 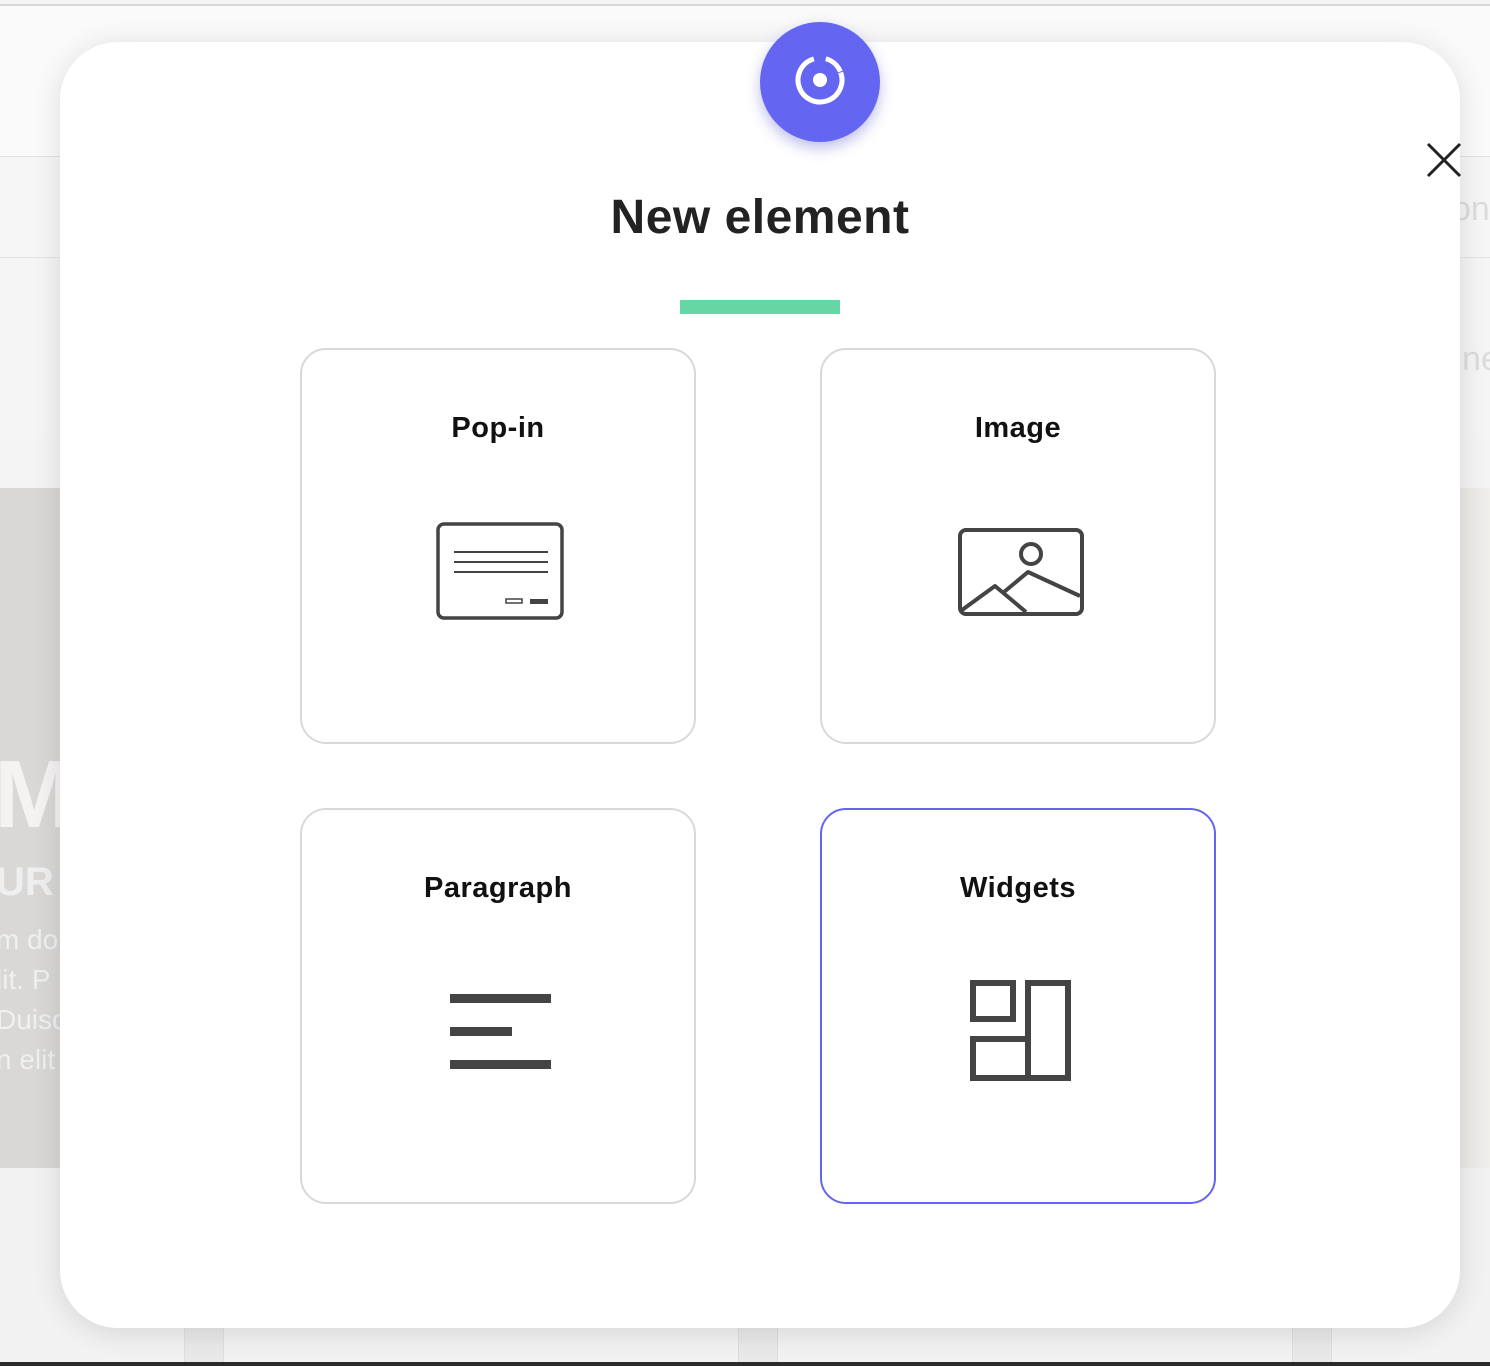 I want to click on close-icon, so click(x=1444, y=162).